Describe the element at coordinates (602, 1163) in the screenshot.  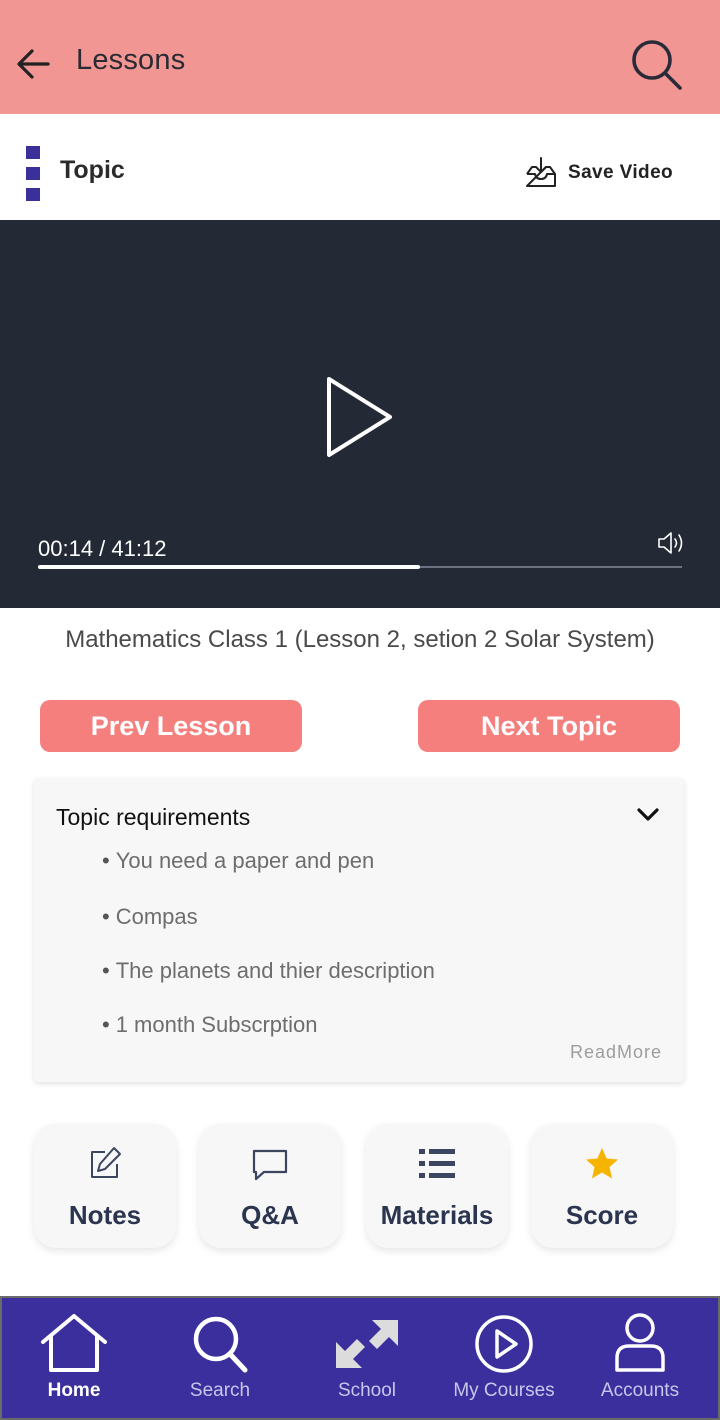
I see `star-icon` at that location.